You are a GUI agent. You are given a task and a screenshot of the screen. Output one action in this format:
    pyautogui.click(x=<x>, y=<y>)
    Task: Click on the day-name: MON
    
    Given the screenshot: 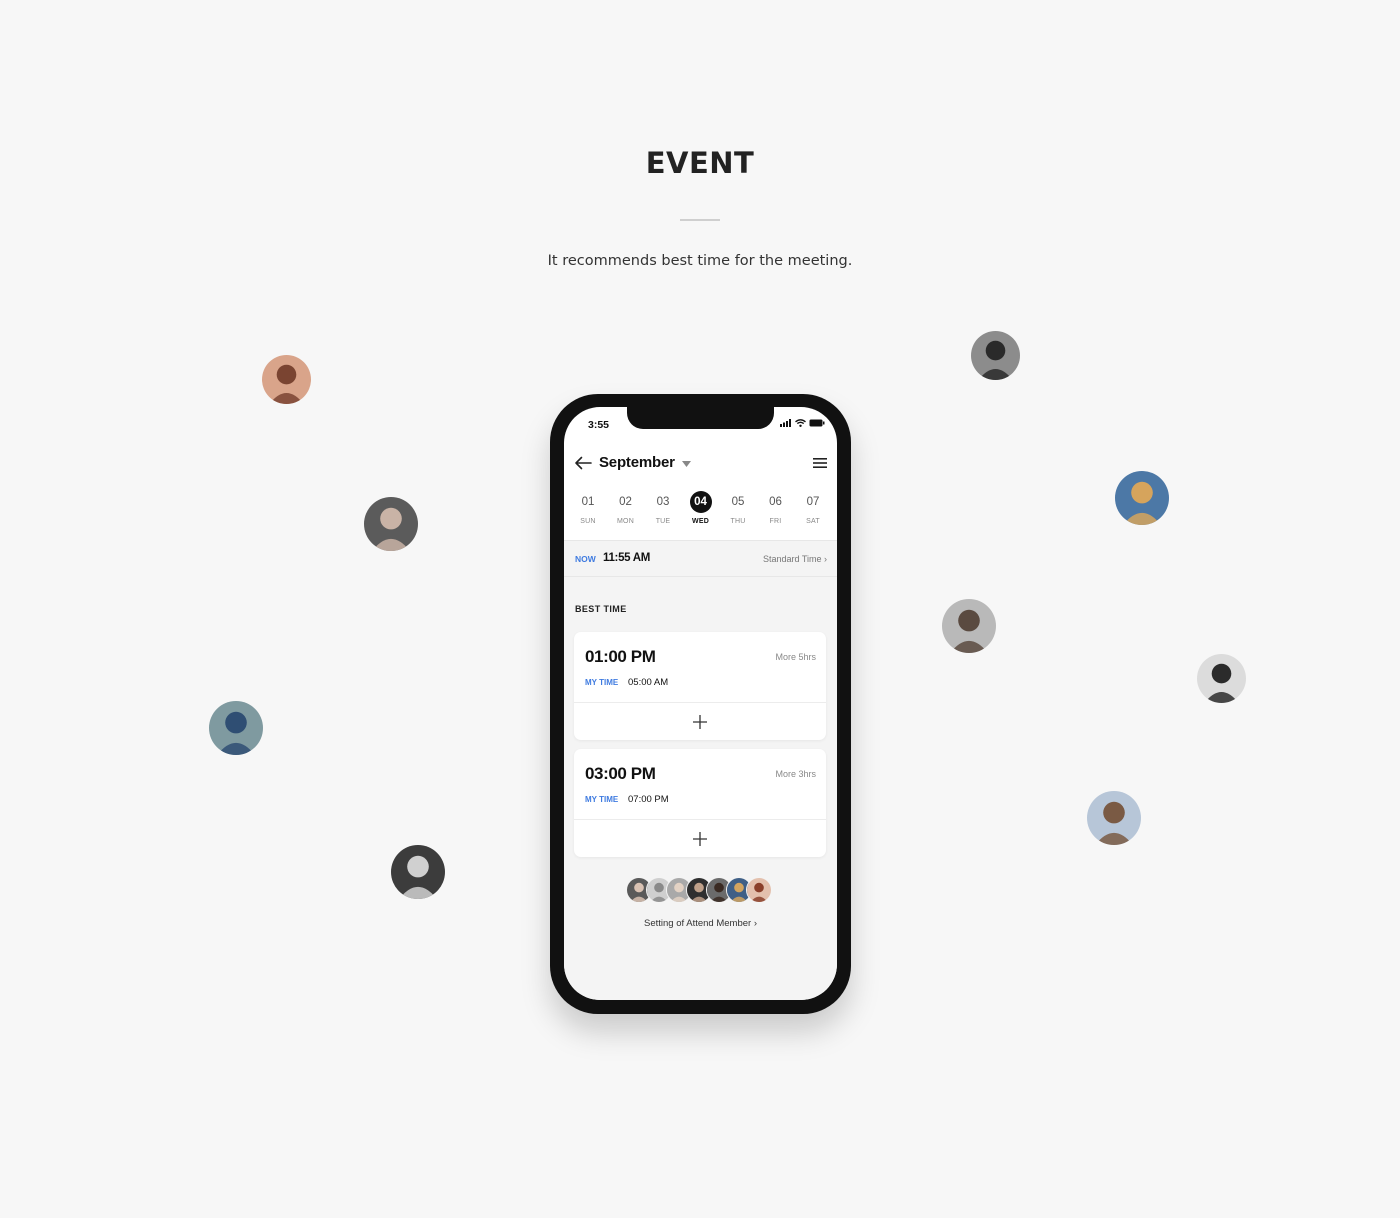 What is the action you would take?
    pyautogui.click(x=625, y=521)
    